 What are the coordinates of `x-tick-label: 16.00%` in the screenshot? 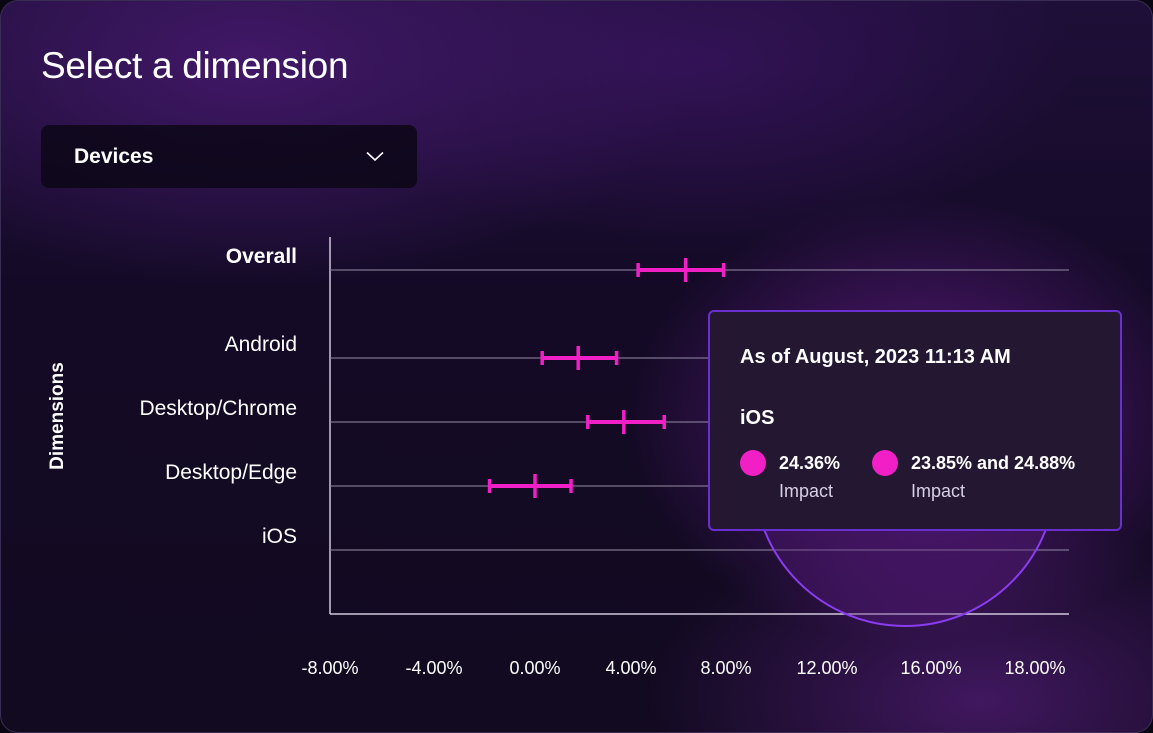 It's located at (930, 668).